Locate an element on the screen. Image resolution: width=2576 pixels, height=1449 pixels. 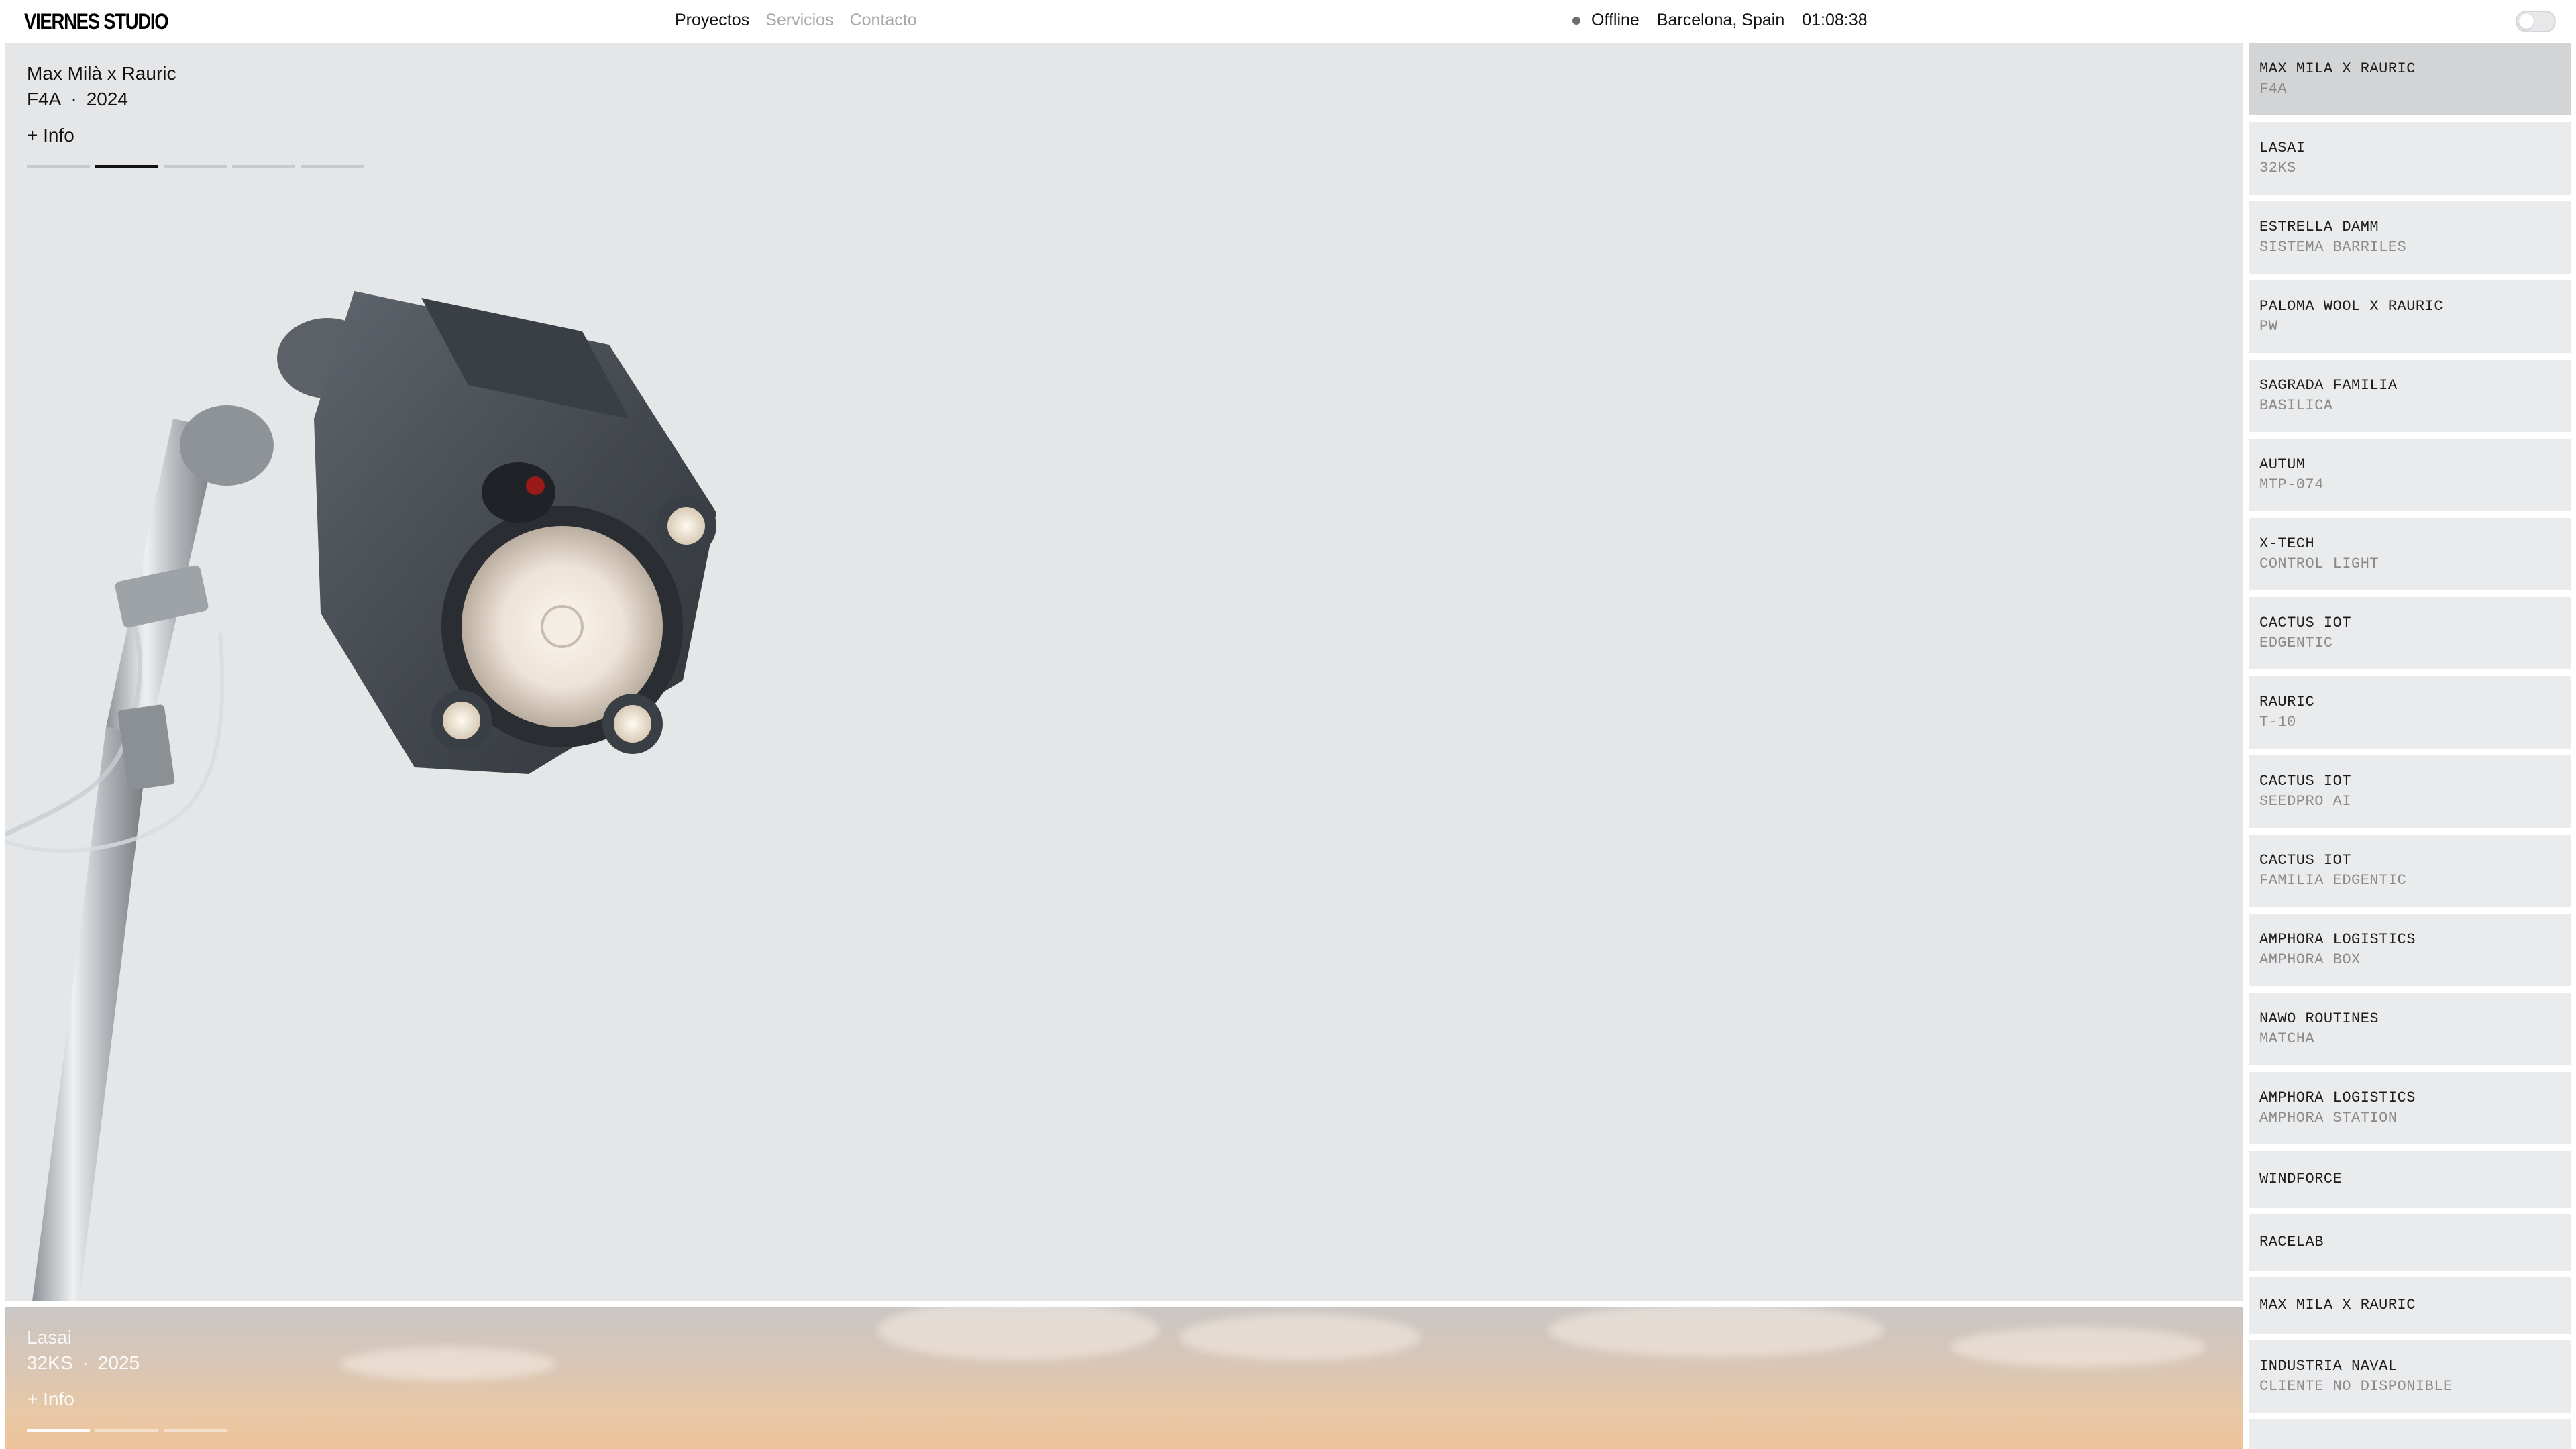
theme-toggle-knob is located at coordinates (2526, 21).